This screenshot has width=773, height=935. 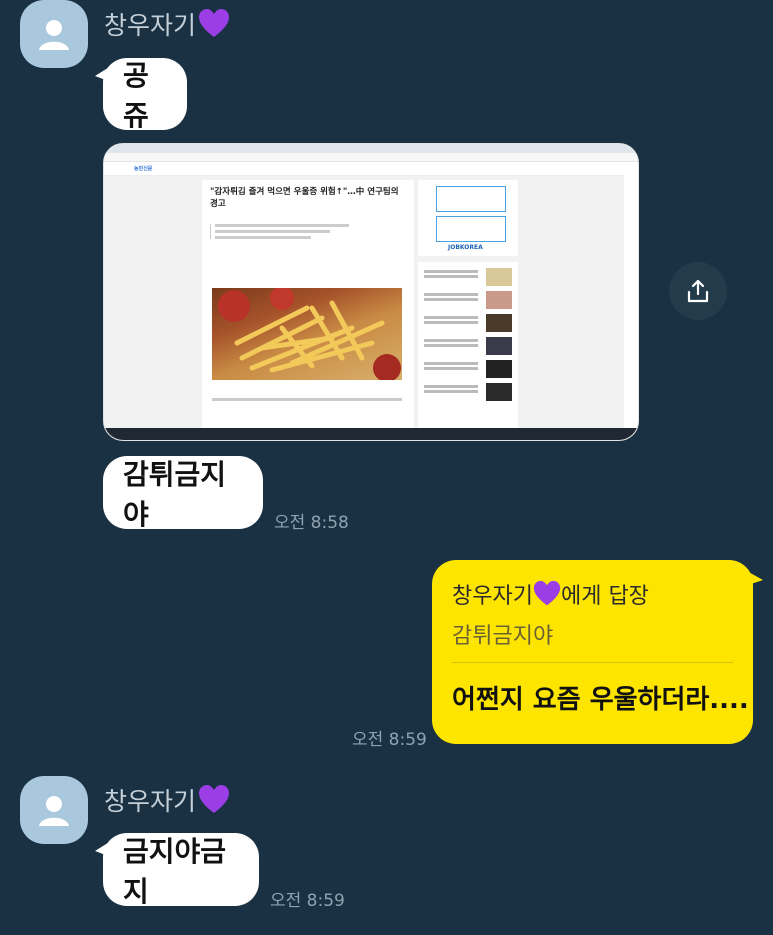 I want to click on browser-addressbar, so click(x=371, y=157).